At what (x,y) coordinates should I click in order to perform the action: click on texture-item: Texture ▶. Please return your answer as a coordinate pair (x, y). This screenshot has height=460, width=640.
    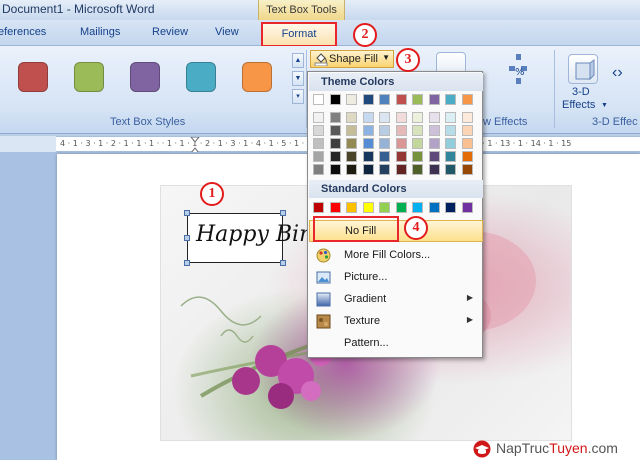
    Looking at the image, I should click on (396, 321).